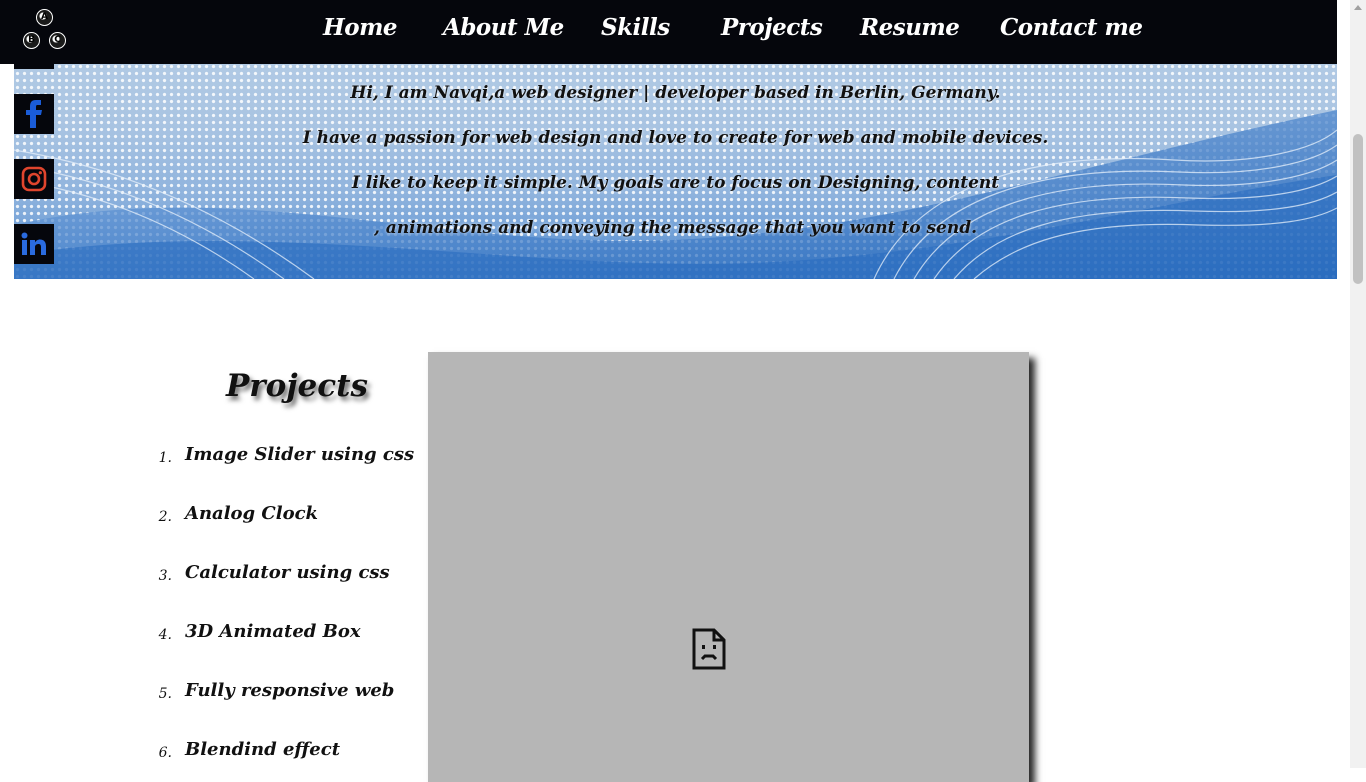  I want to click on scroll-up-arrow-icon, so click(1358, 7).